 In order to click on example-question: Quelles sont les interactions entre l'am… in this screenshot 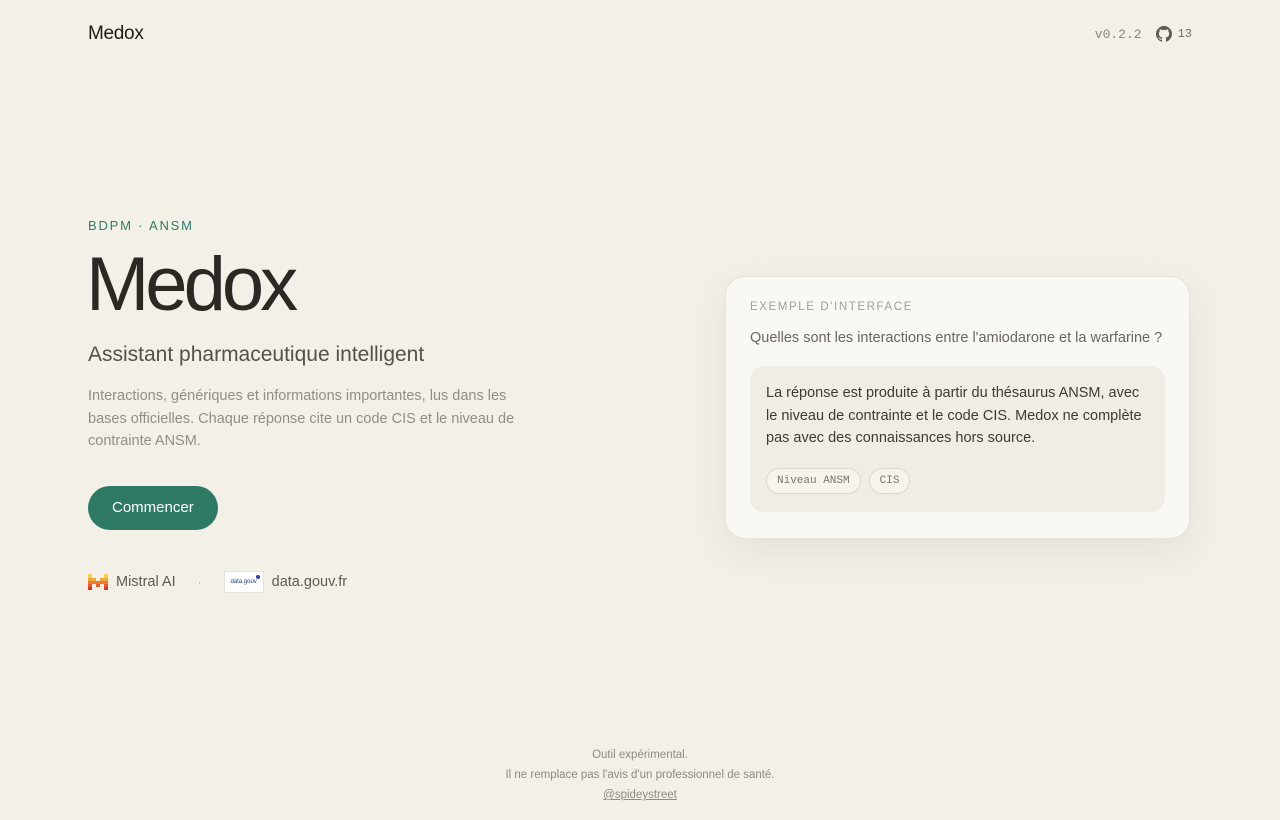, I will do `click(956, 338)`.